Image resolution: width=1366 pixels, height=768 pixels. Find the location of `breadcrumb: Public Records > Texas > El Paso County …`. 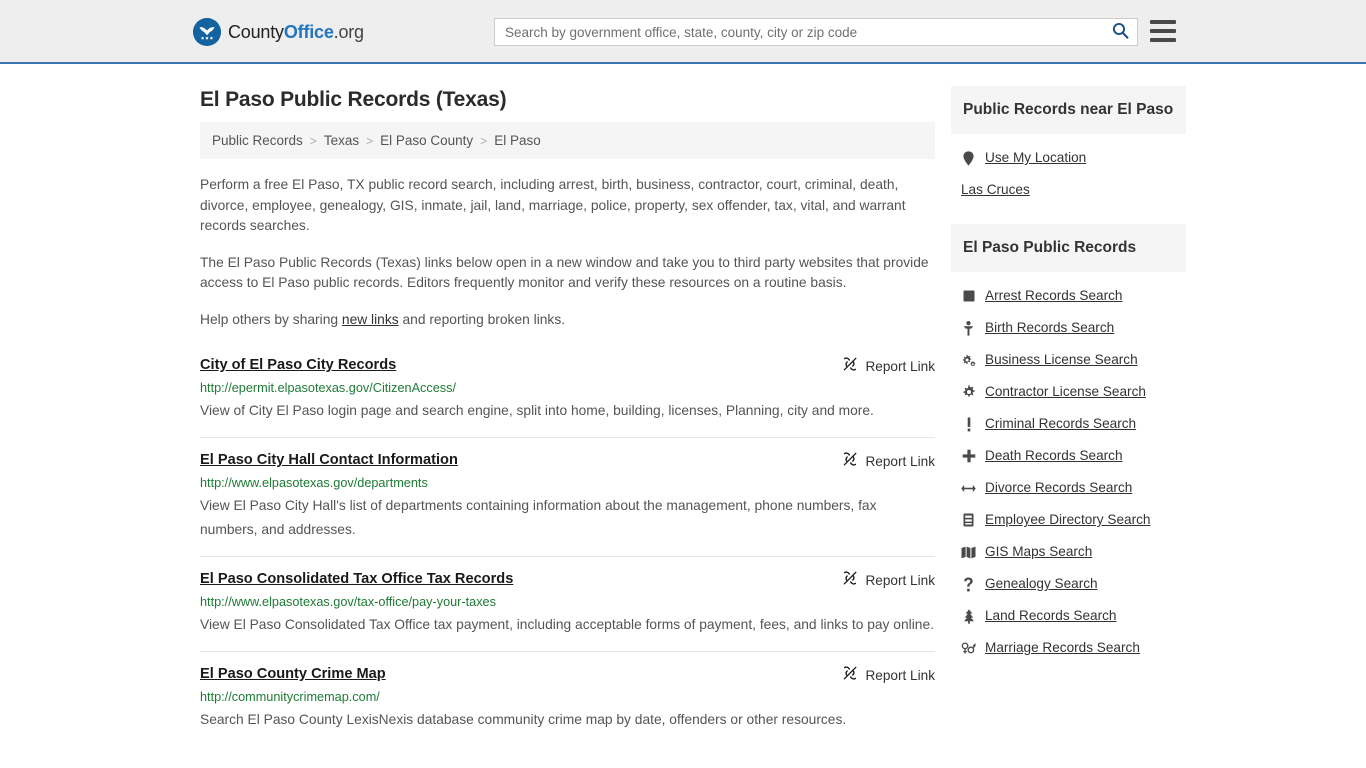

breadcrumb: Public Records > Texas > El Paso County … is located at coordinates (567, 140).